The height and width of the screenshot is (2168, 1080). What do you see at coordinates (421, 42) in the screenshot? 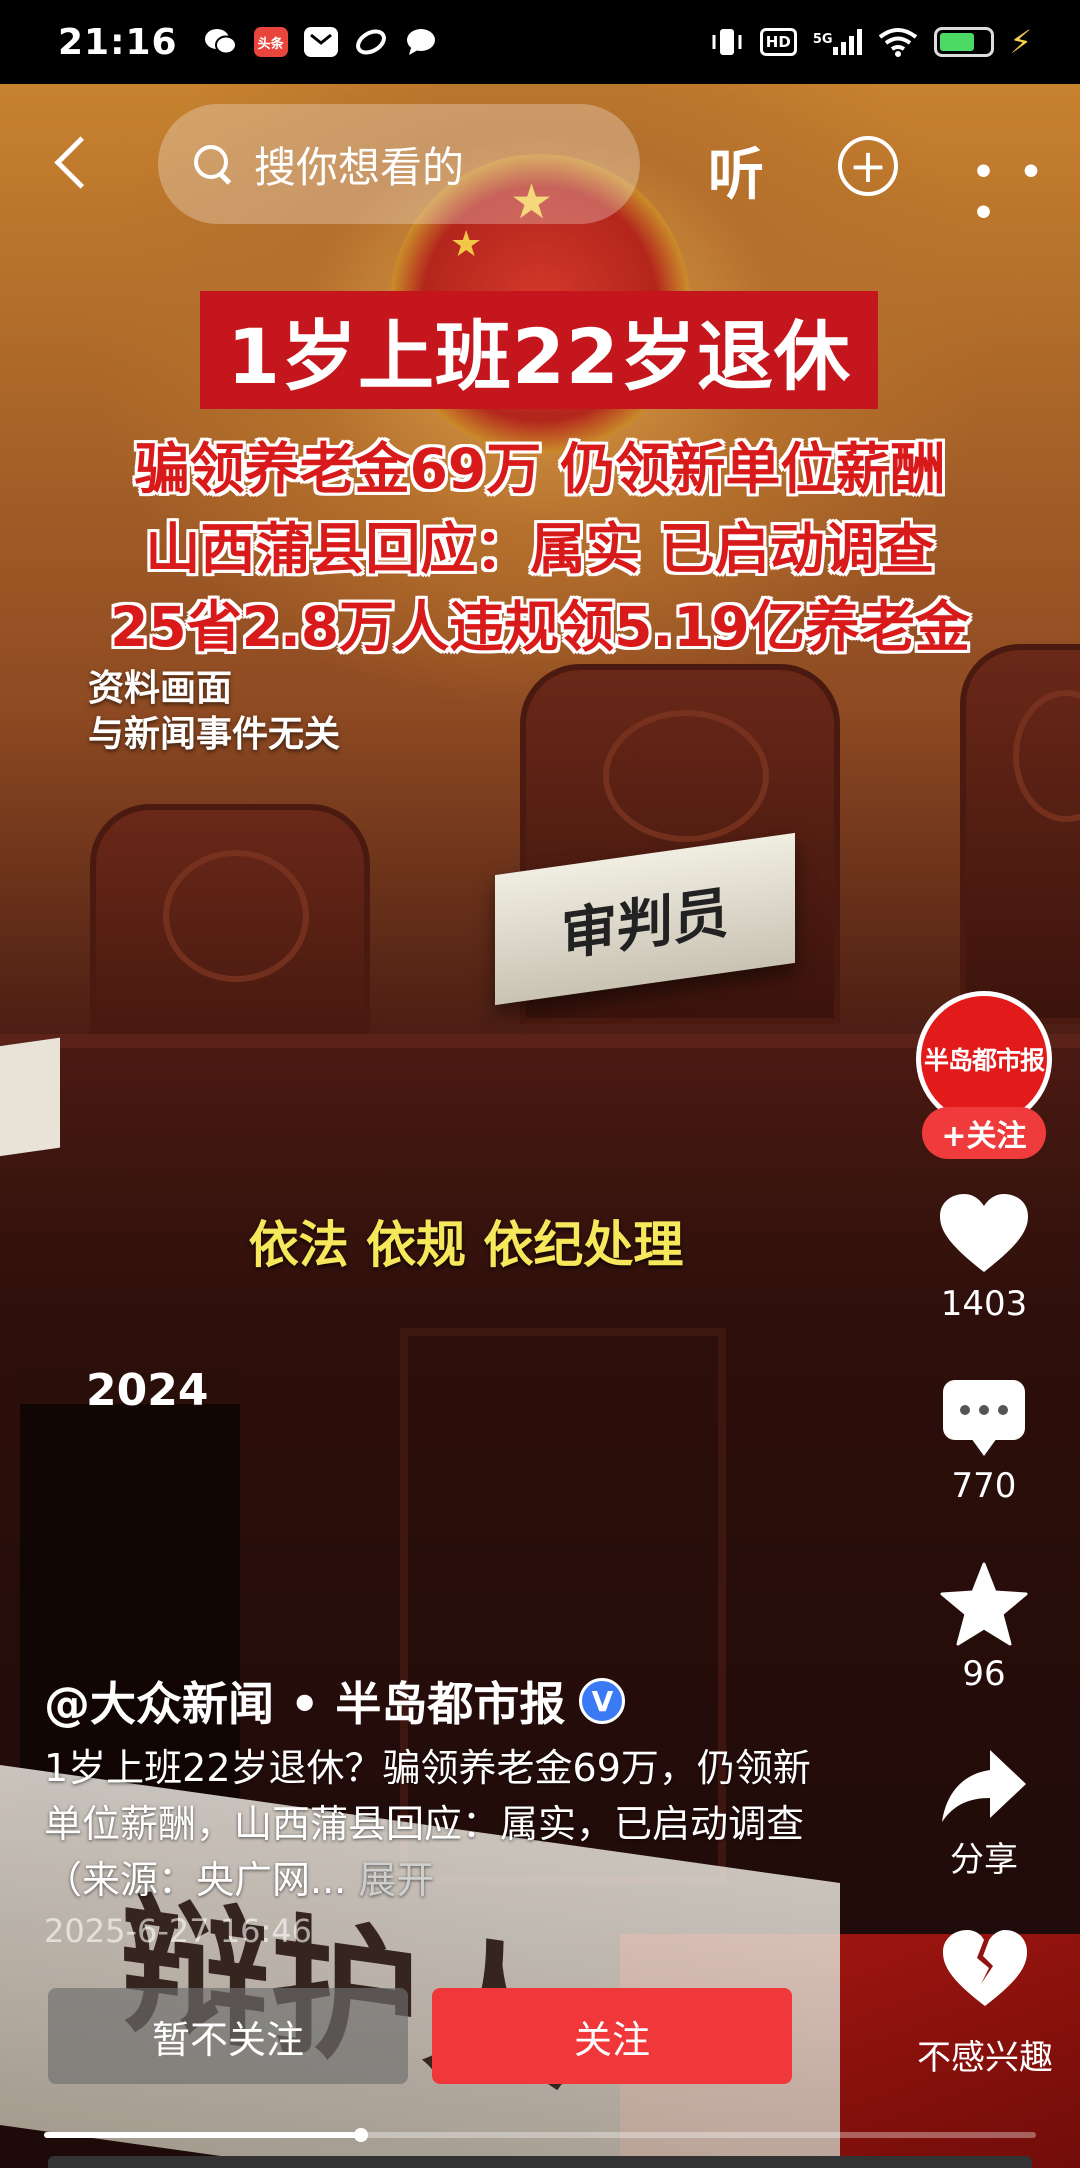
I see `chat-icon` at bounding box center [421, 42].